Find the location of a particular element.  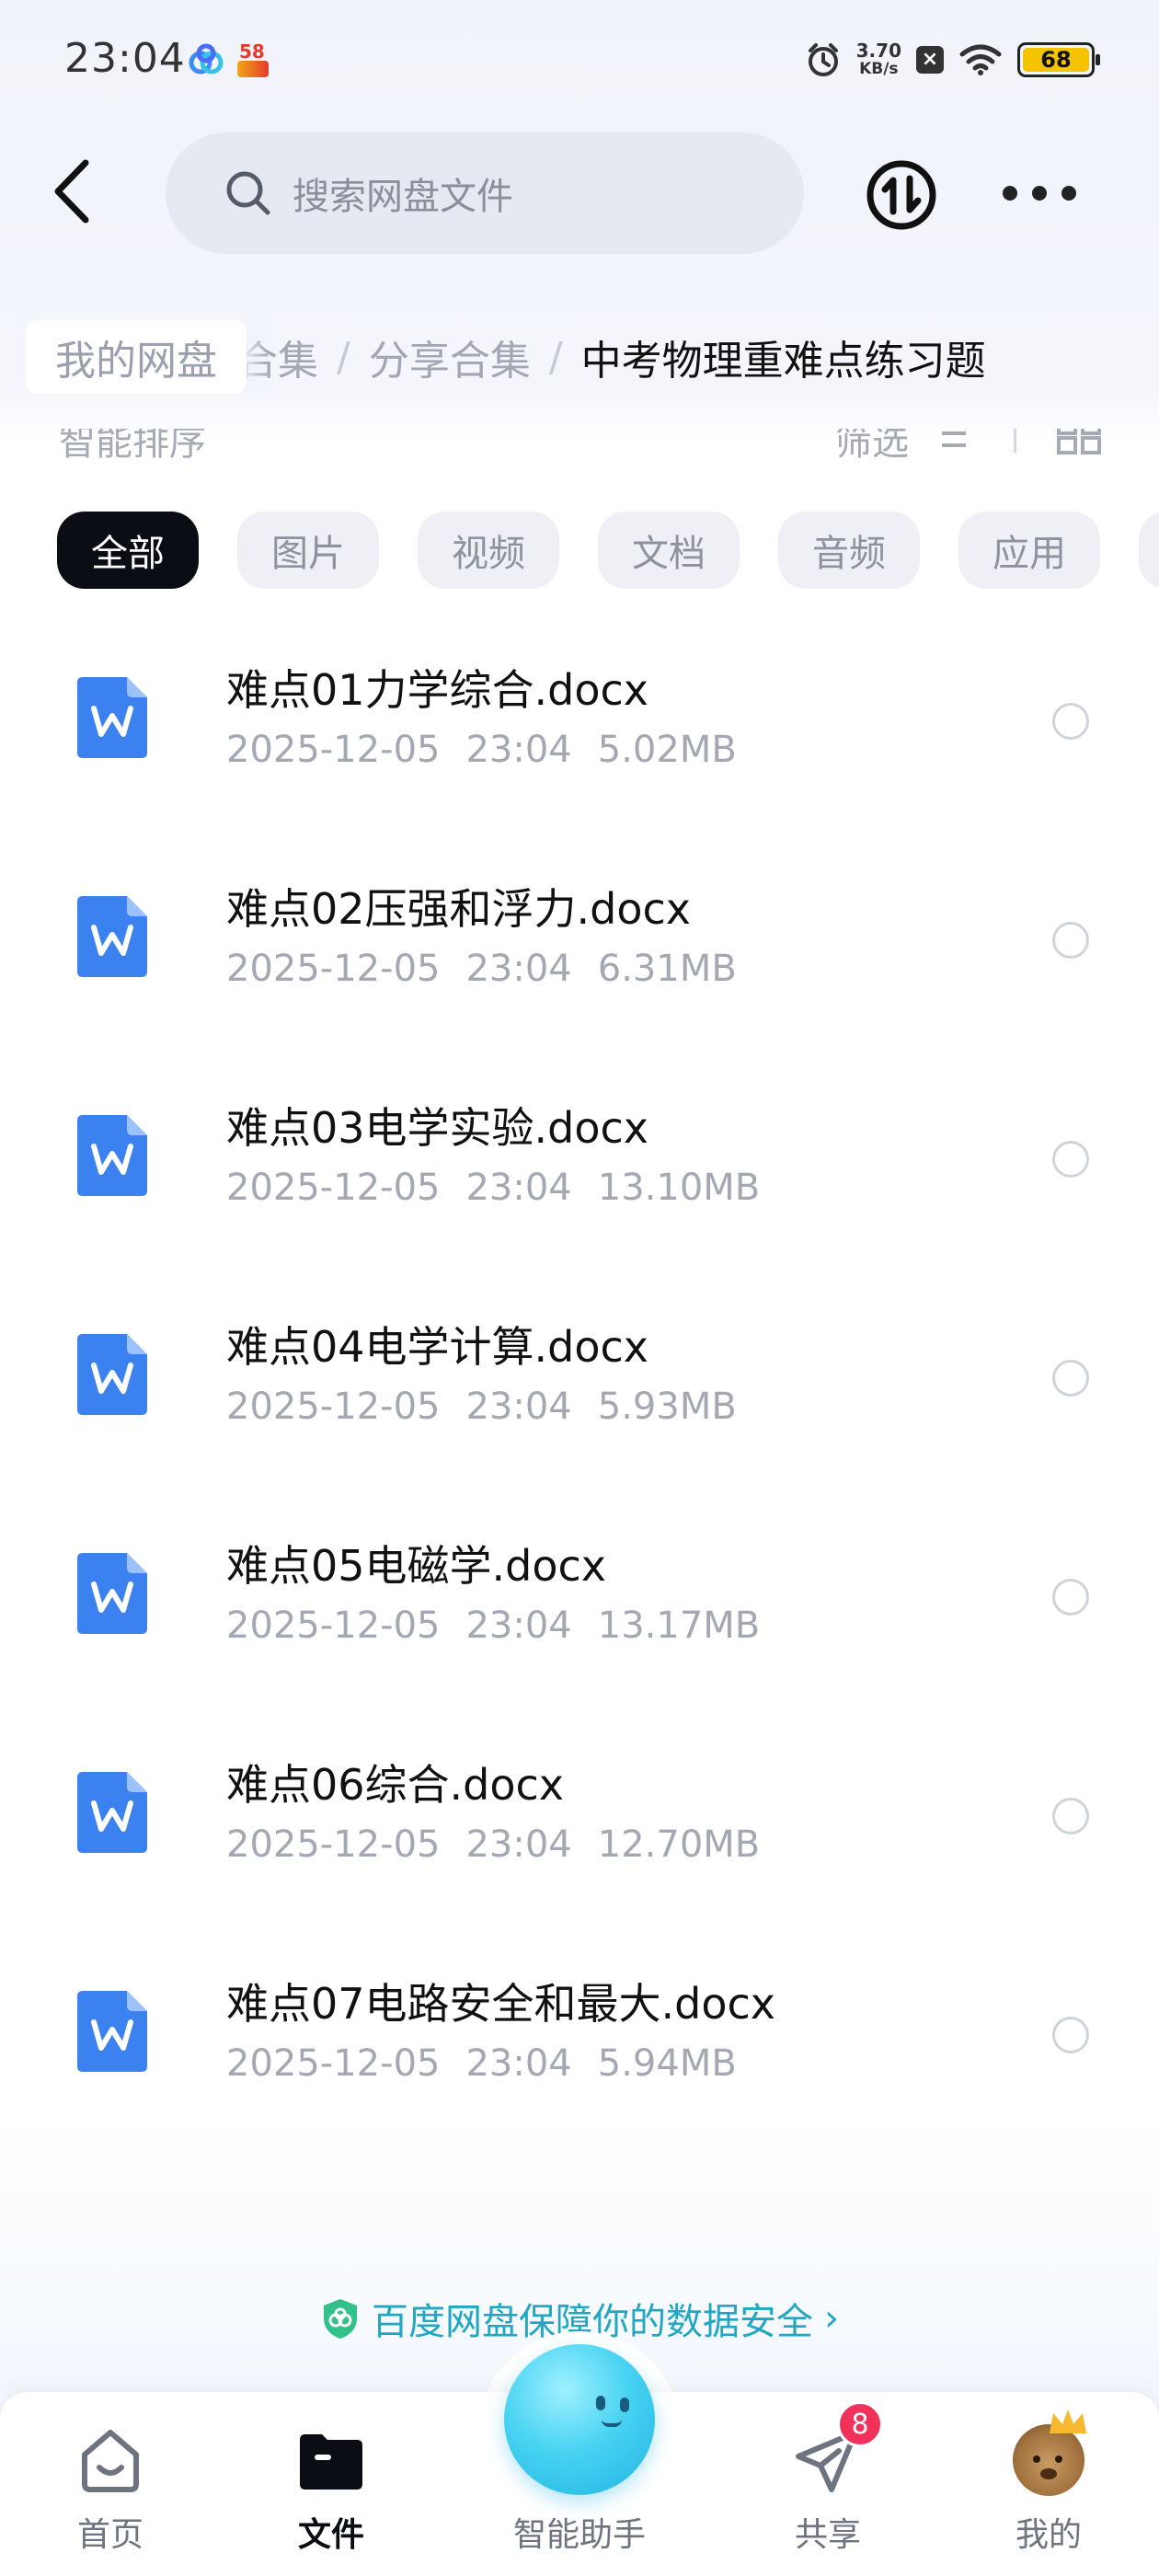

category-chips: 全部 图片 视频 文档 音频 应用 is located at coordinates (608, 550).